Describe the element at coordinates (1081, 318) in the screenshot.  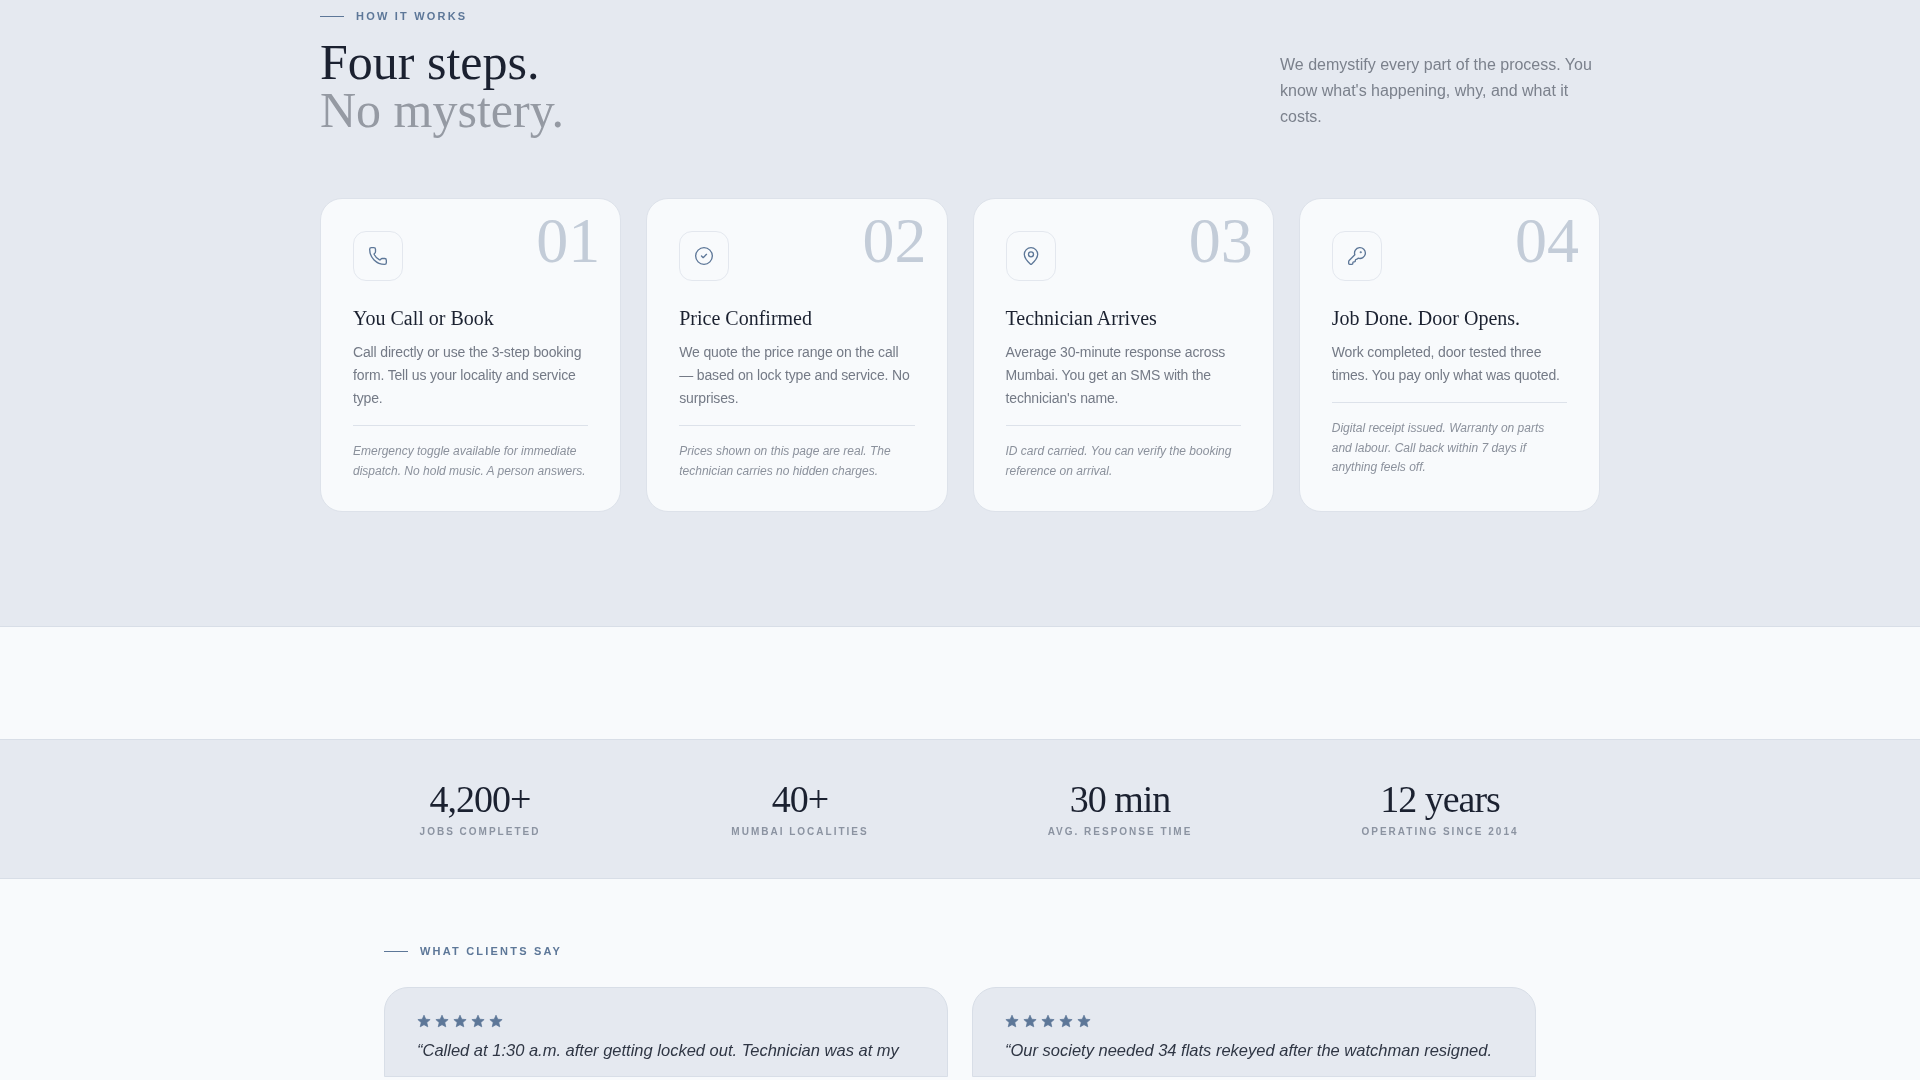
I see `step-title: Technician Arrives` at that location.